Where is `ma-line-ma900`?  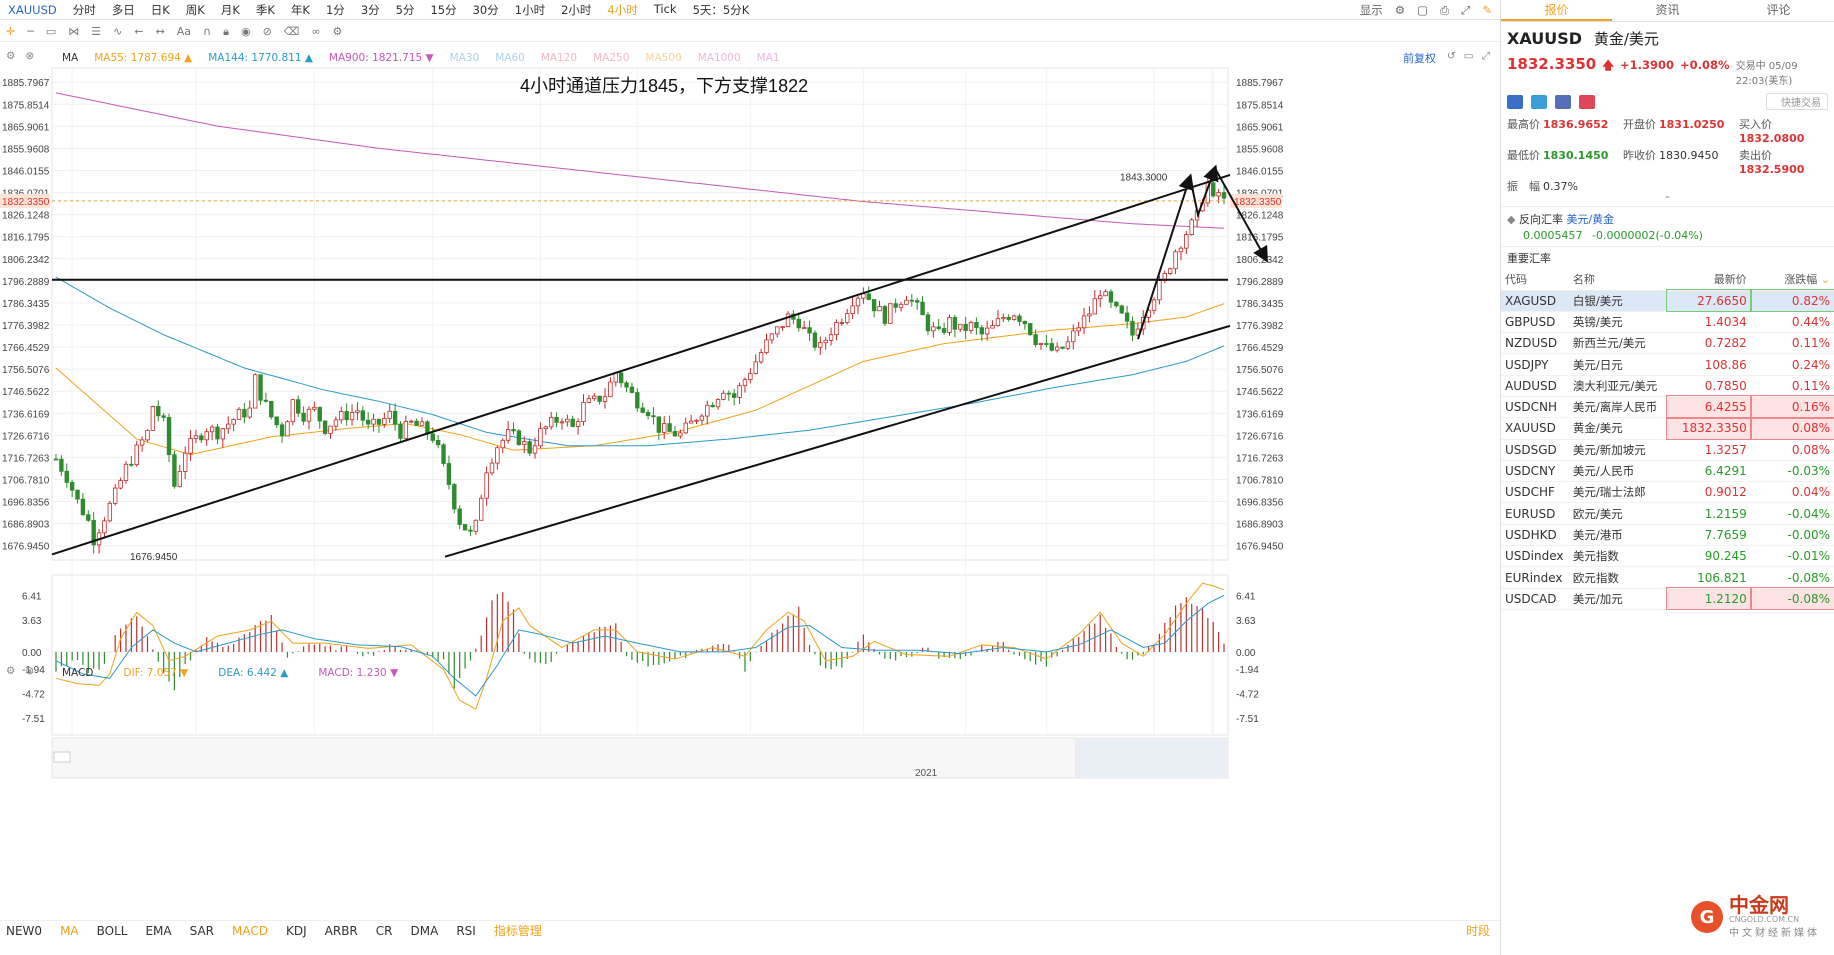 ma-line-ma900 is located at coordinates (640, 160).